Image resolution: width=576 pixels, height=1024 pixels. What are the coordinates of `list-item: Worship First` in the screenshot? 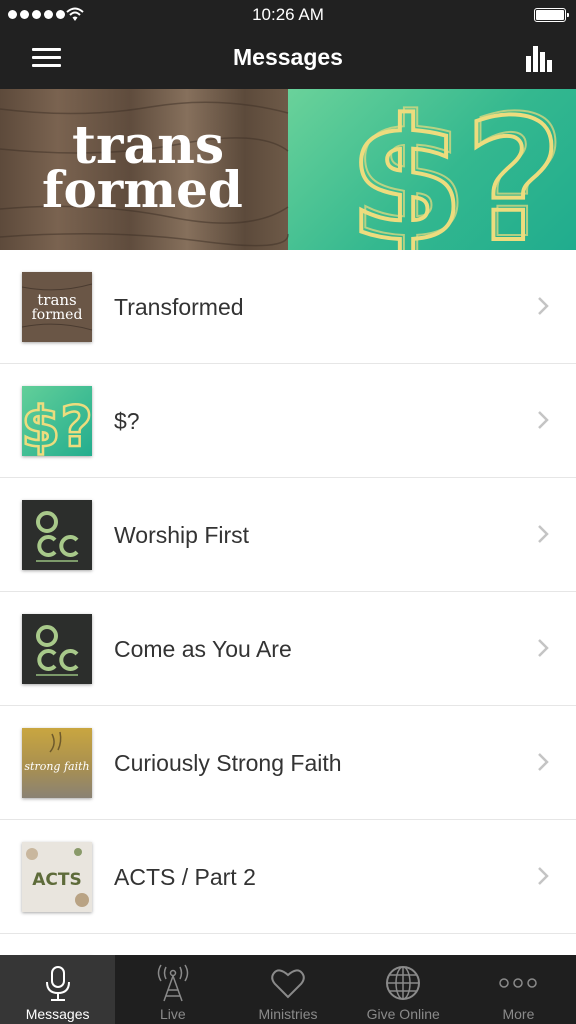 It's located at (288, 535).